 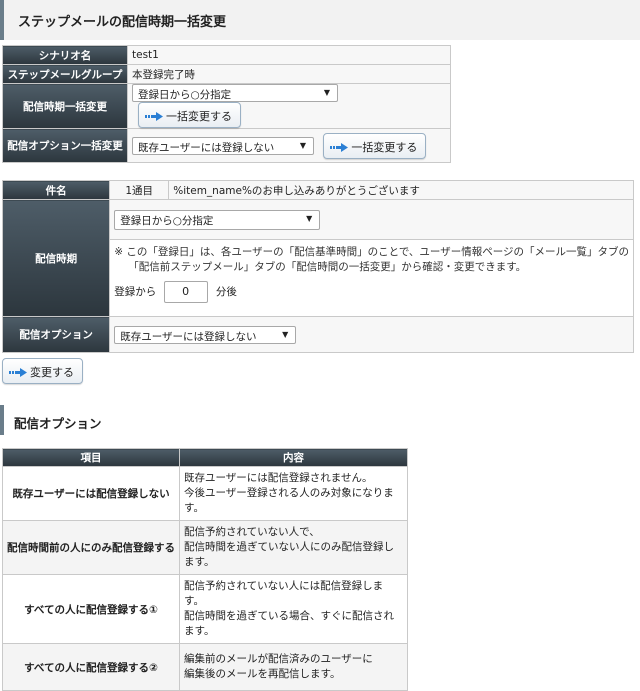 I want to click on option-description: 編集前のメールが配信済みのユーザーに 編集後のメールを再配信します。, so click(x=293, y=667).